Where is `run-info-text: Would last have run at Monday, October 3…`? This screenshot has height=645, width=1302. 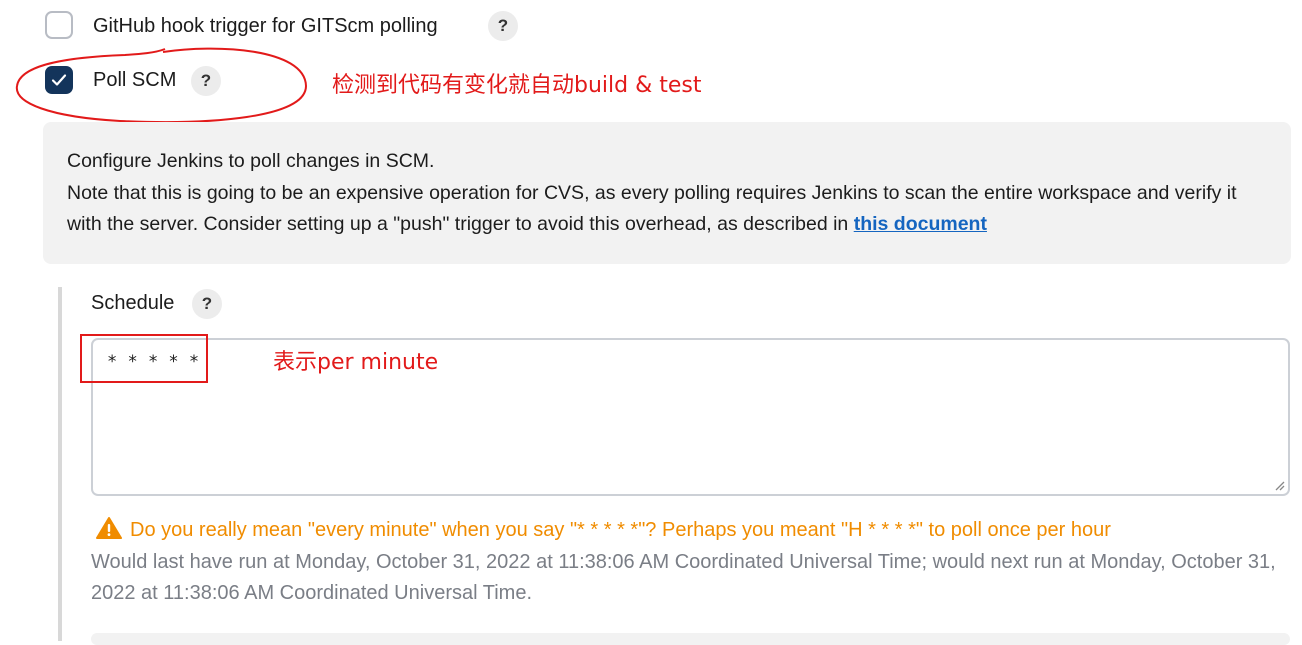
run-info-text: Would last have run at Monday, October 3… is located at coordinates (683, 577).